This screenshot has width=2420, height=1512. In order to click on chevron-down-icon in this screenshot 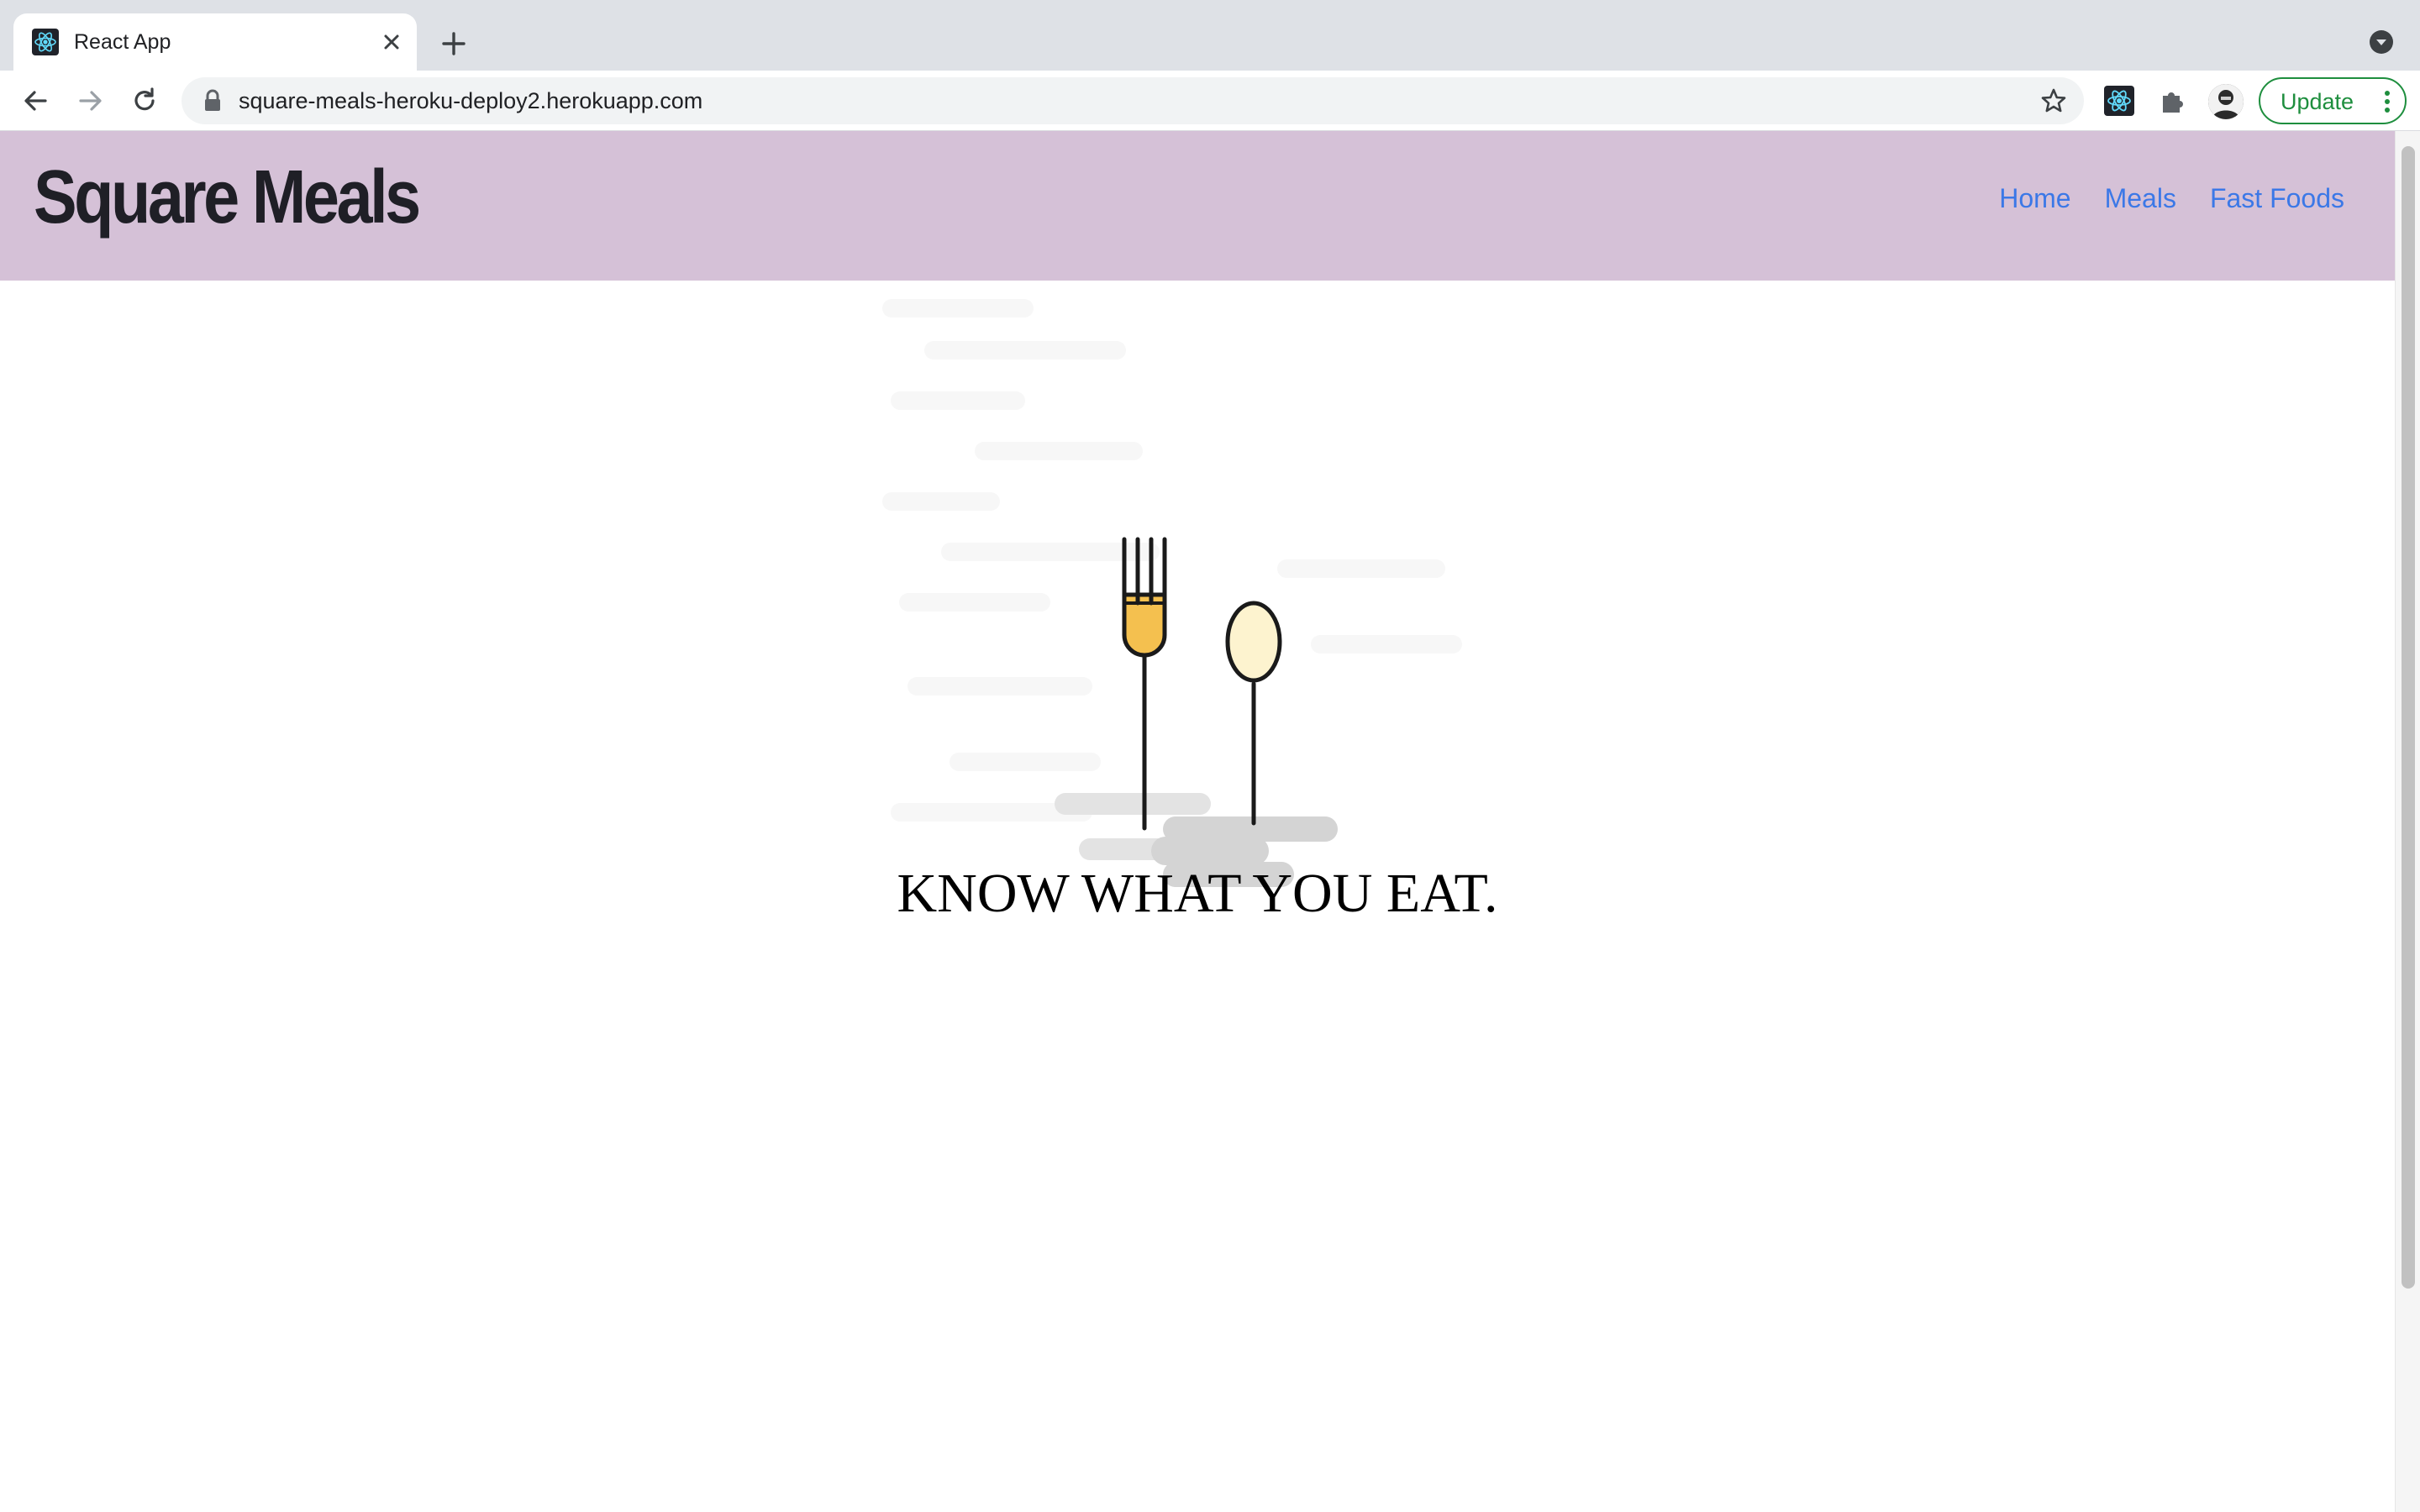, I will do `click(2382, 42)`.